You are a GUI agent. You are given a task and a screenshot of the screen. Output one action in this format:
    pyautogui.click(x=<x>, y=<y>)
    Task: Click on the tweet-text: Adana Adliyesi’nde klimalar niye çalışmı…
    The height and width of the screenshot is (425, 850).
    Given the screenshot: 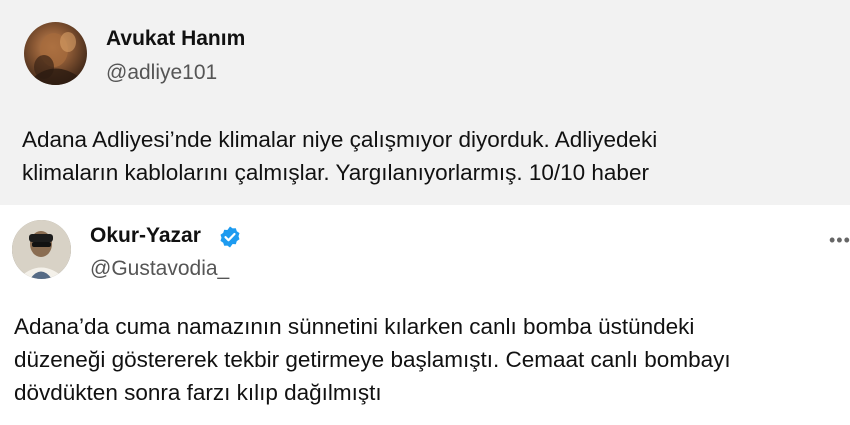 What is the action you would take?
    pyautogui.click(x=340, y=156)
    